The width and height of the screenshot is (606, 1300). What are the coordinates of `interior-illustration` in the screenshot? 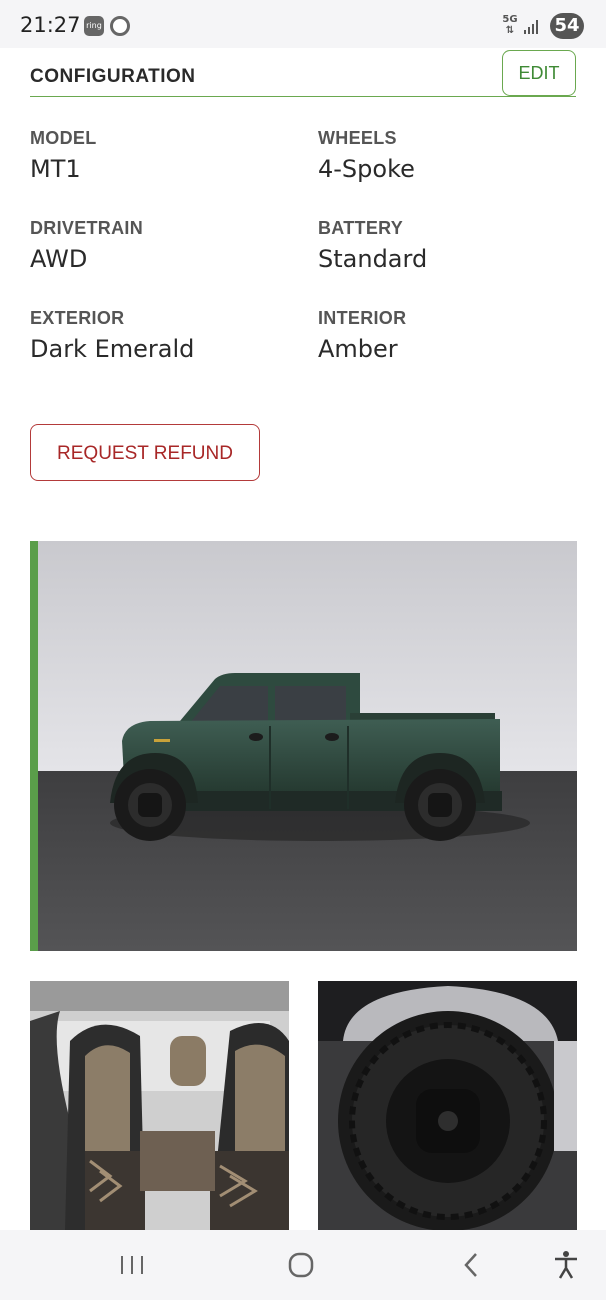 It's located at (159, 1105).